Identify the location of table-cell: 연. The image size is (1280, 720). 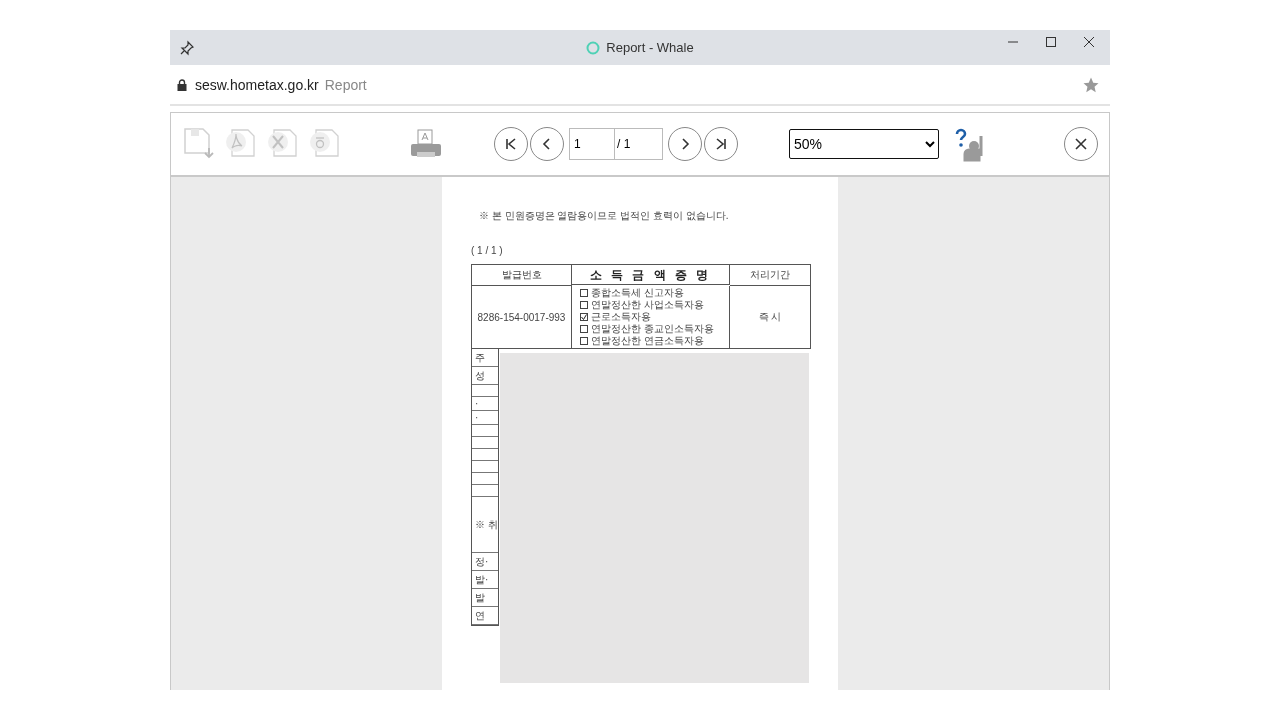
(485, 616).